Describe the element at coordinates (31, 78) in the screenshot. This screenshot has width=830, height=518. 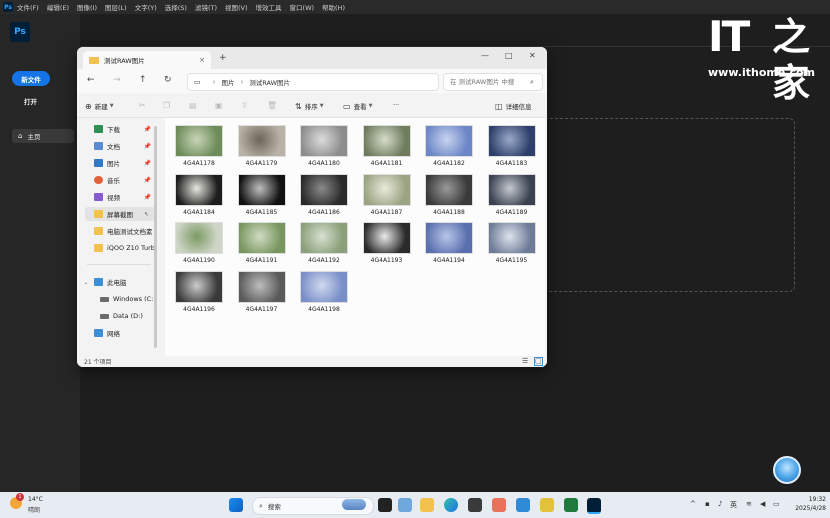
I see `new-file-button: 新文件` at that location.